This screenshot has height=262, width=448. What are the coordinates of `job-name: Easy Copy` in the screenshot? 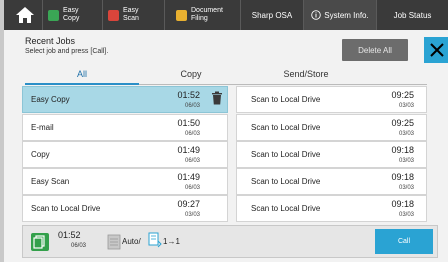 It's located at (50, 99).